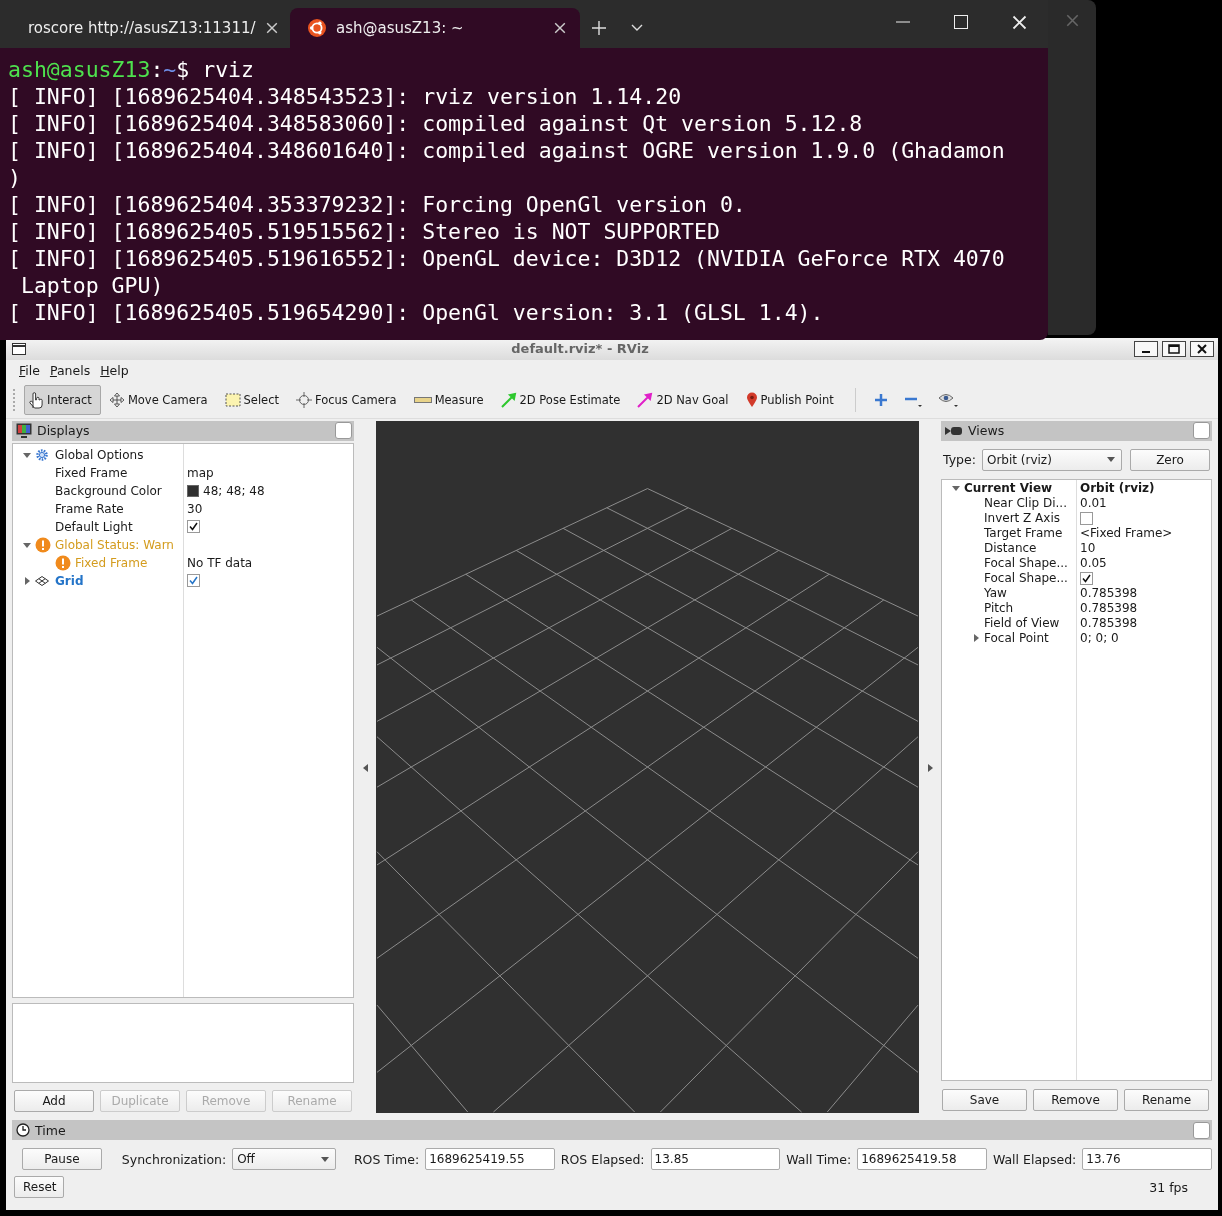 The width and height of the screenshot is (1222, 1216). Describe the element at coordinates (304, 399) in the screenshot. I see `crosshair-icon` at that location.